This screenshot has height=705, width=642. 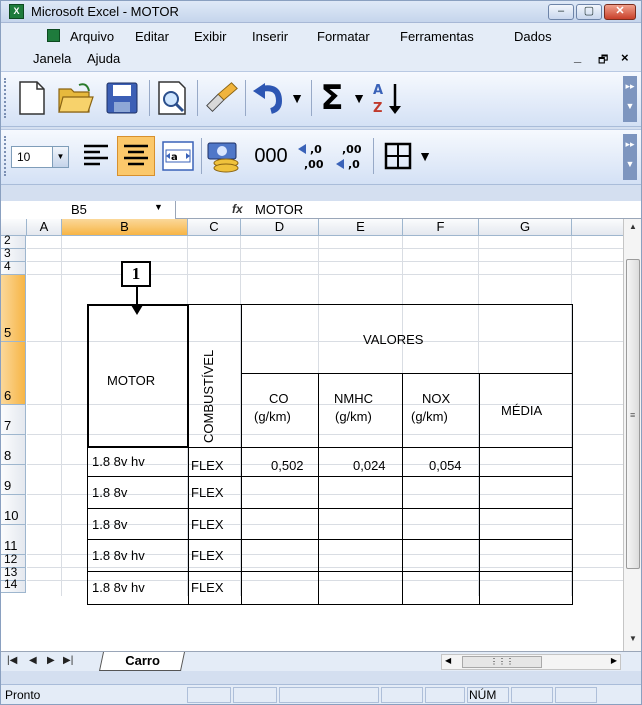 I want to click on cell-c10: FLEX, so click(x=207, y=555).